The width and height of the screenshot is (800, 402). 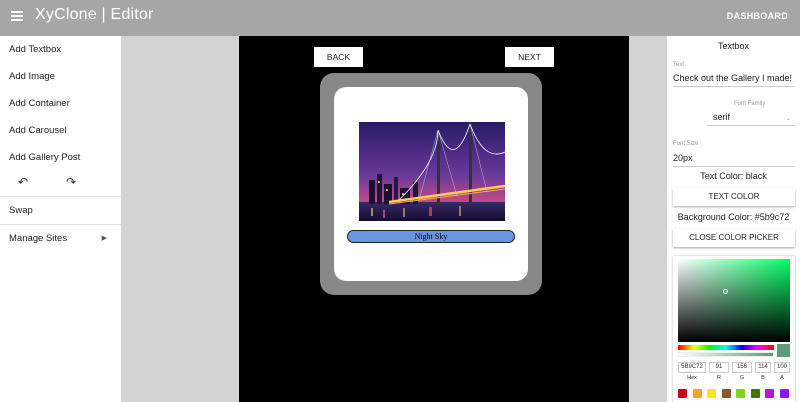 I want to click on alpha-label: A, so click(x=782, y=378).